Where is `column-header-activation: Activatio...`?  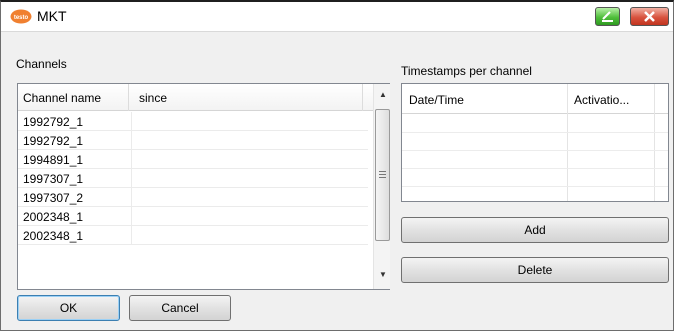
column-header-activation: Activatio... is located at coordinates (601, 100).